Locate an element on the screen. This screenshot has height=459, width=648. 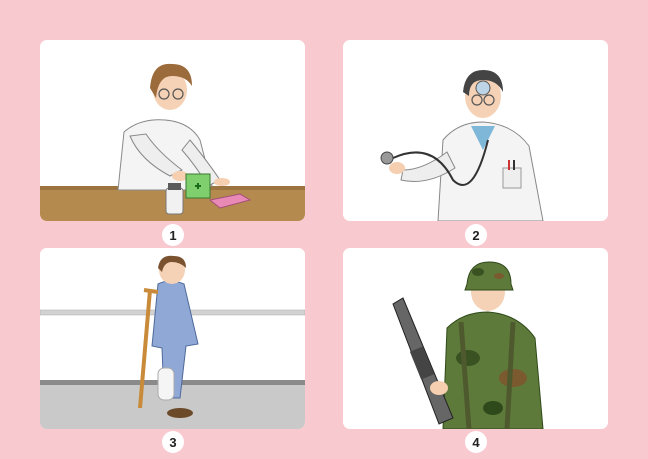
panel-number-3: 3 is located at coordinates (173, 442).